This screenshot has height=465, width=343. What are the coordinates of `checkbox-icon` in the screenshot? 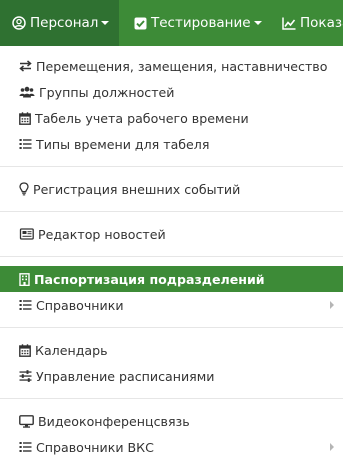 It's located at (140, 23).